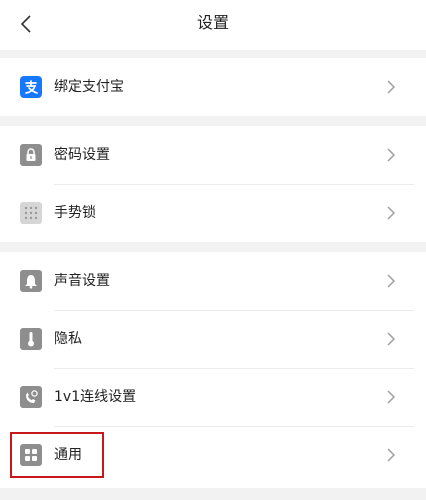  What do you see at coordinates (31, 281) in the screenshot?
I see `bell-icon` at bounding box center [31, 281].